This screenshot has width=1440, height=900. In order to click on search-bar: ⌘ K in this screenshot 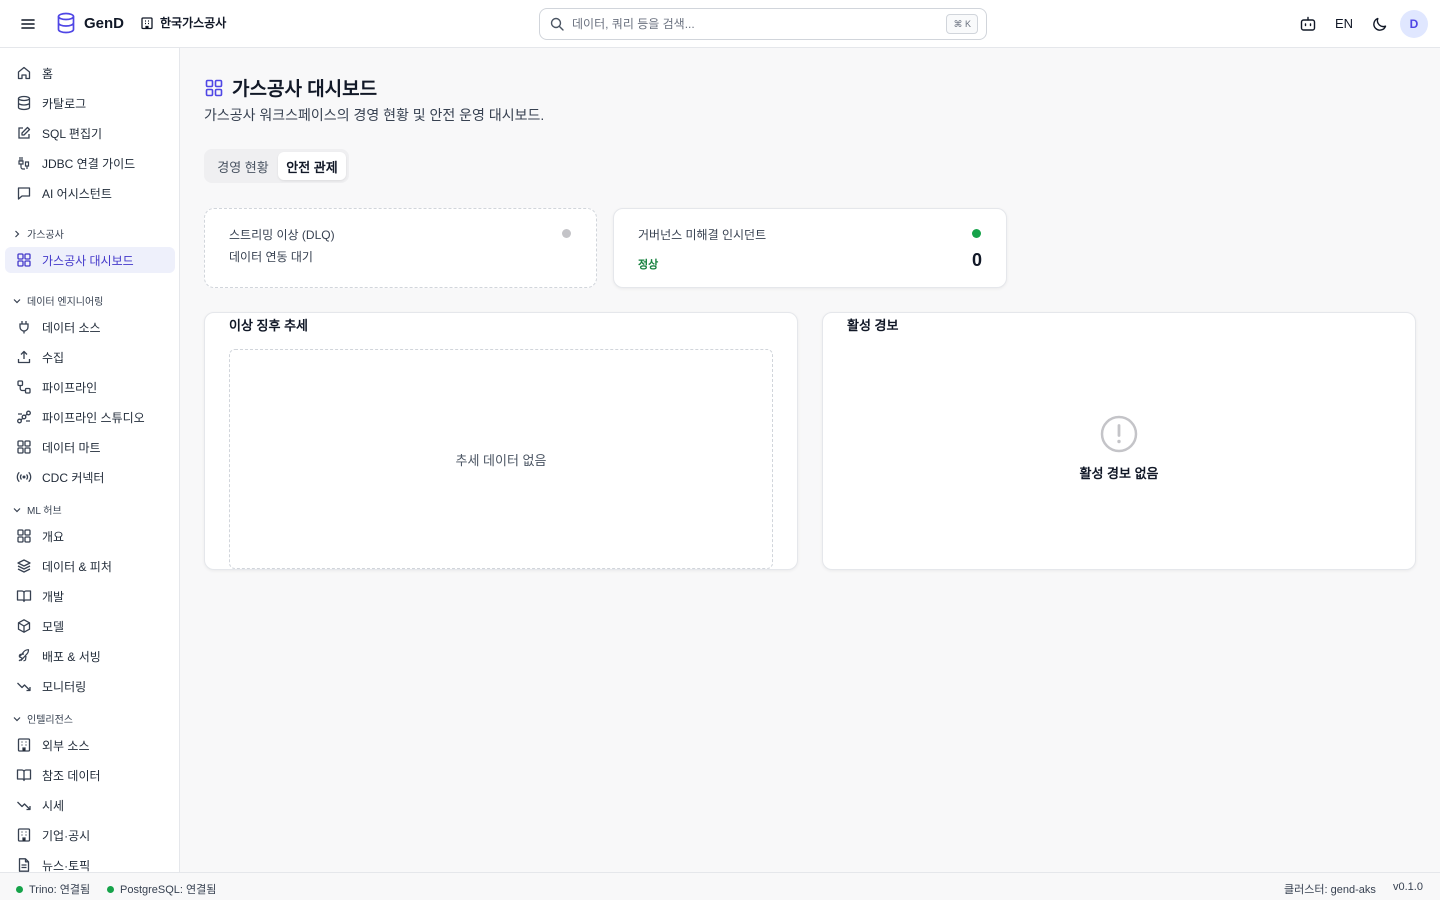, I will do `click(763, 24)`.